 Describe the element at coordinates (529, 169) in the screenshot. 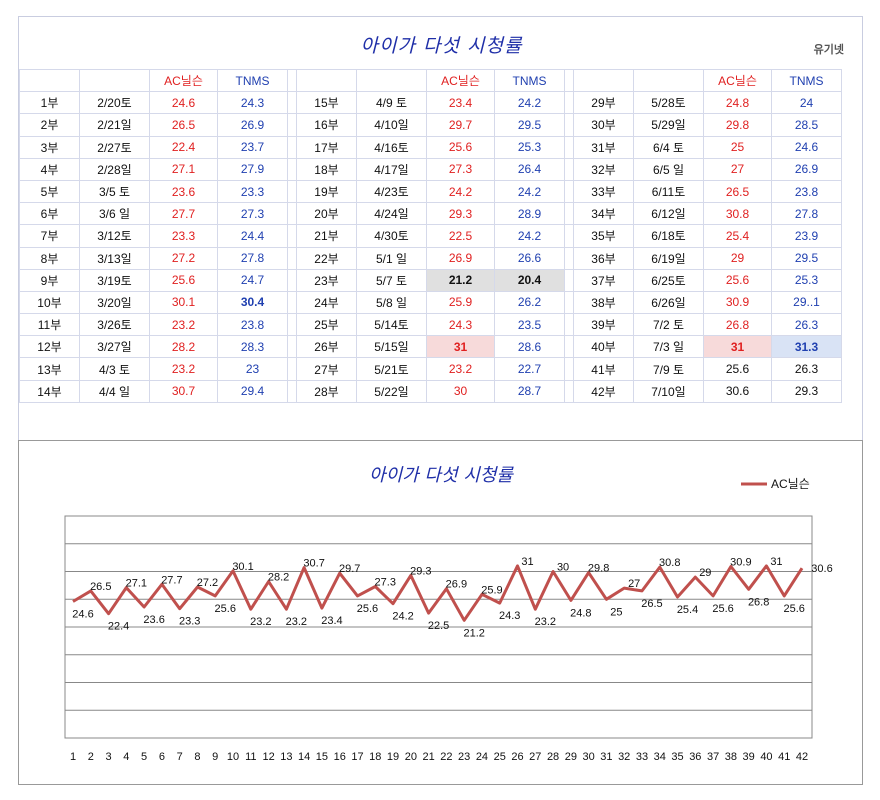

I see `tnms-rating-cell: 26.4` at that location.